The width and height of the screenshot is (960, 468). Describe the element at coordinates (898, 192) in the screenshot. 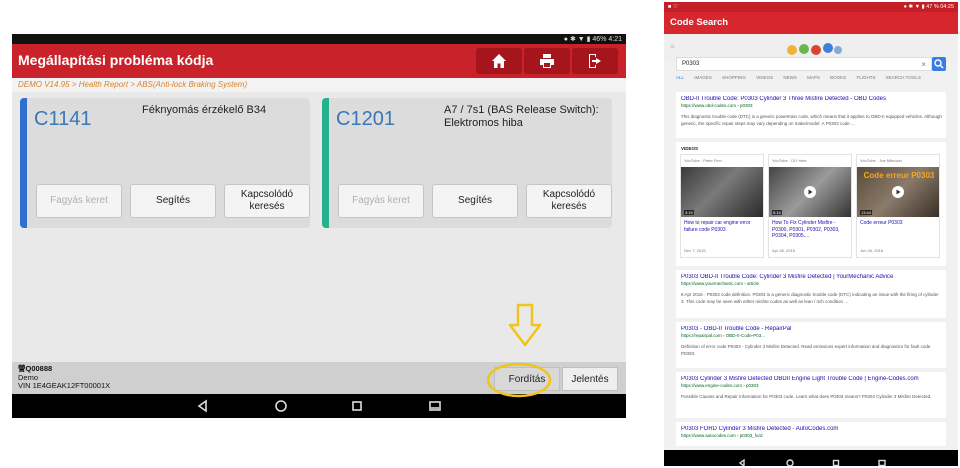

I see `video-thumbnail: Code erreur P0303 13:44` at that location.